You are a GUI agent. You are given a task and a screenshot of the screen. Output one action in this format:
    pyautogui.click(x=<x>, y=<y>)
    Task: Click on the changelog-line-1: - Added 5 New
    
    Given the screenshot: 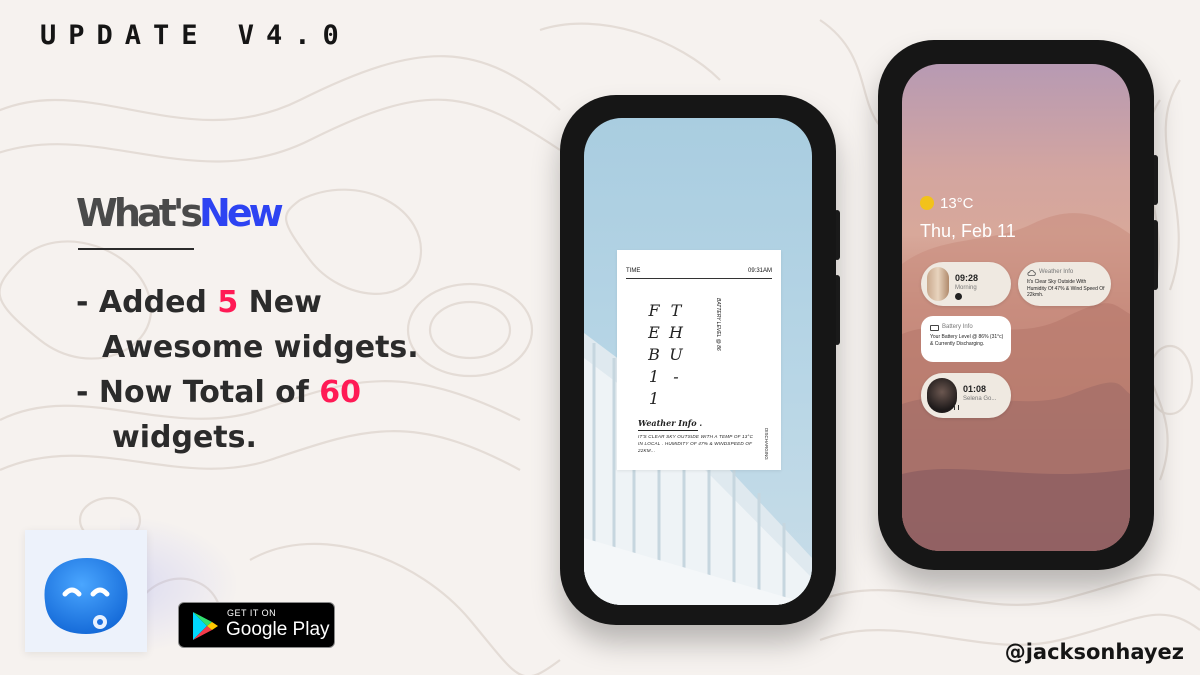 What is the action you would take?
    pyautogui.click(x=247, y=302)
    